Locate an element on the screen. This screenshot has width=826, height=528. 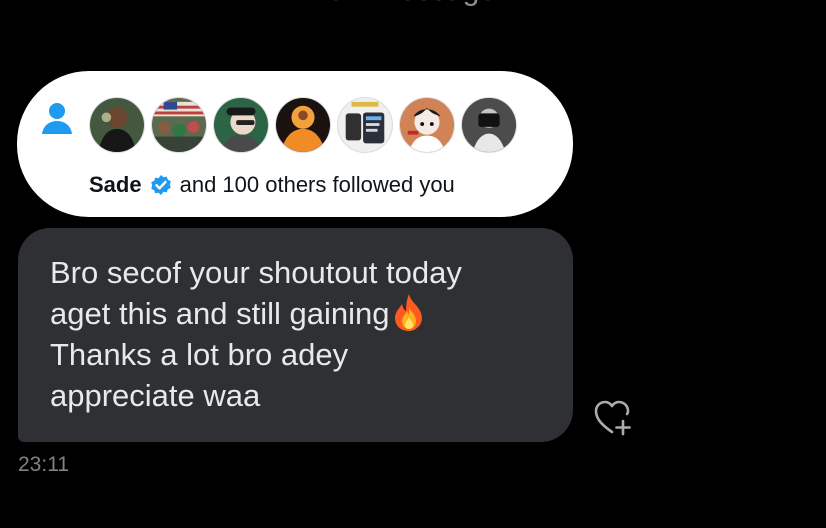
follow-summary: Sade and 100 others followed you is located at coordinates (272, 185).